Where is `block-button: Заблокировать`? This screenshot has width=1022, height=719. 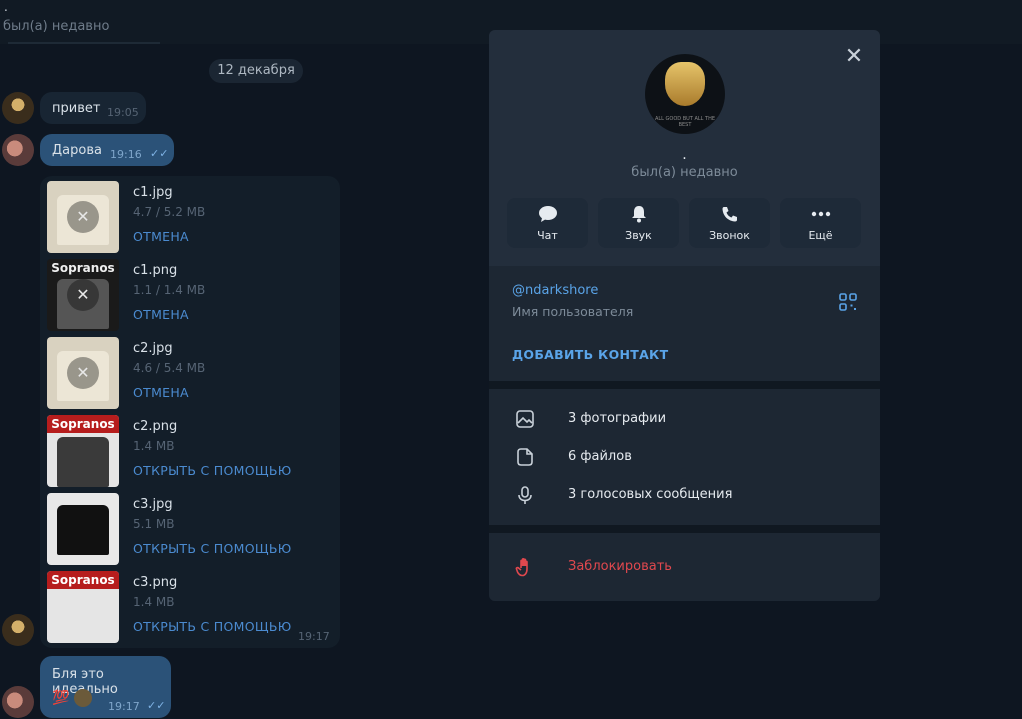
block-button: Заблокировать is located at coordinates (684, 567).